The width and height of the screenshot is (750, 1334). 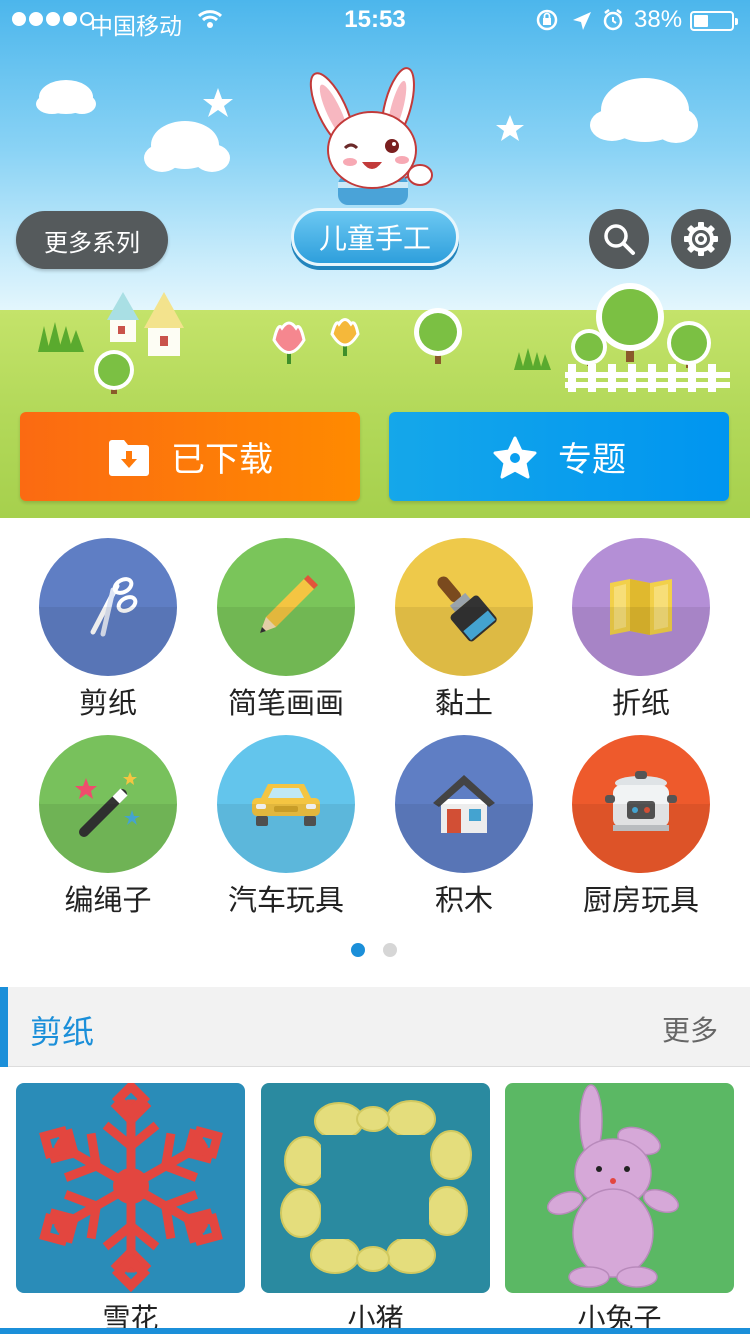 What do you see at coordinates (92, 240) in the screenshot?
I see `more-series-button: 更多系列` at bounding box center [92, 240].